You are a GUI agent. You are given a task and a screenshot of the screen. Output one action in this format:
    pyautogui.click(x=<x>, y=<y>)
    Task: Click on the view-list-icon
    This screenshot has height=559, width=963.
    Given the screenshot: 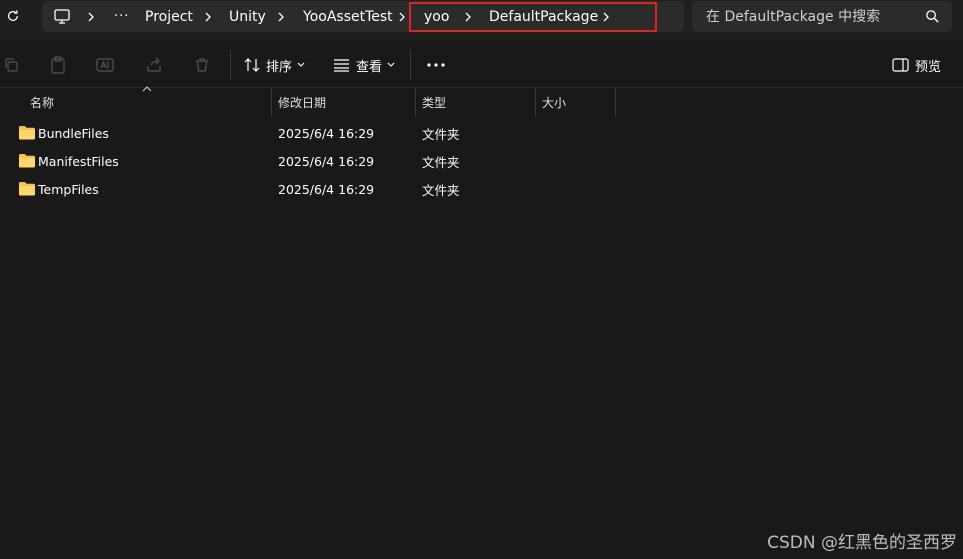 What is the action you would take?
    pyautogui.click(x=341, y=65)
    